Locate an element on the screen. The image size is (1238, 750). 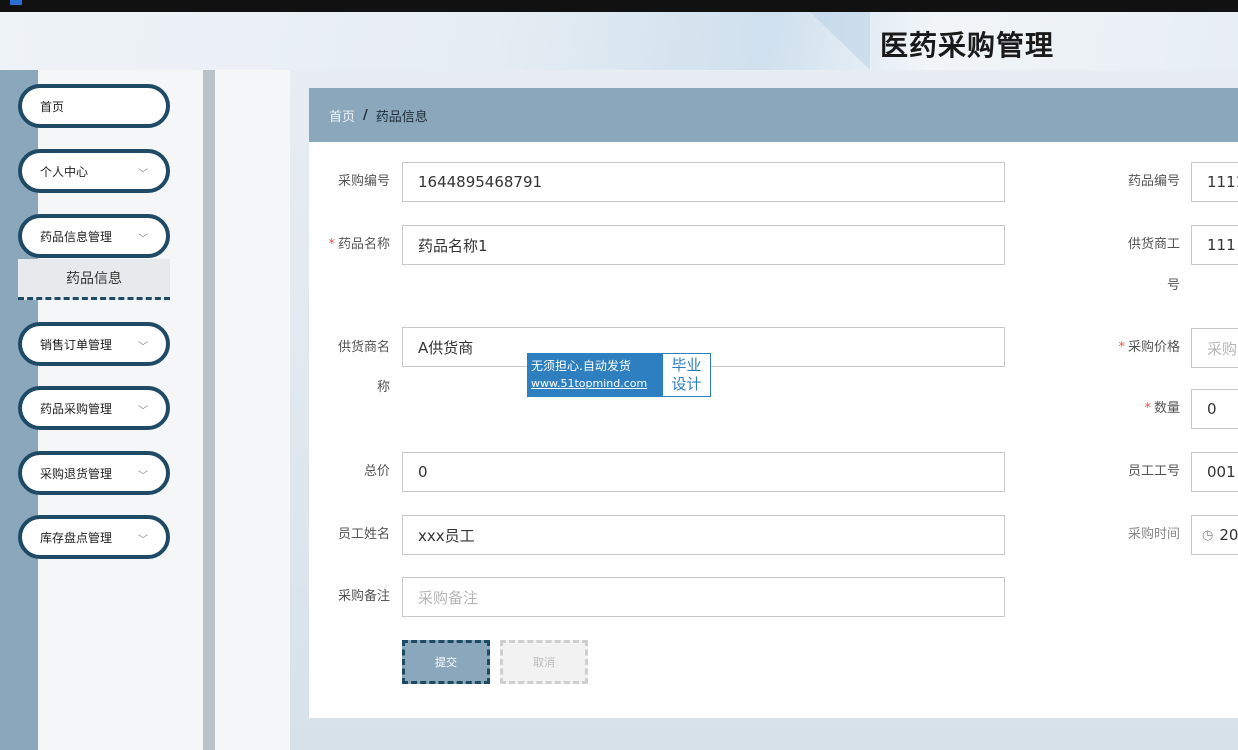
watermark-tag: 毕业 设计 is located at coordinates (686, 375).